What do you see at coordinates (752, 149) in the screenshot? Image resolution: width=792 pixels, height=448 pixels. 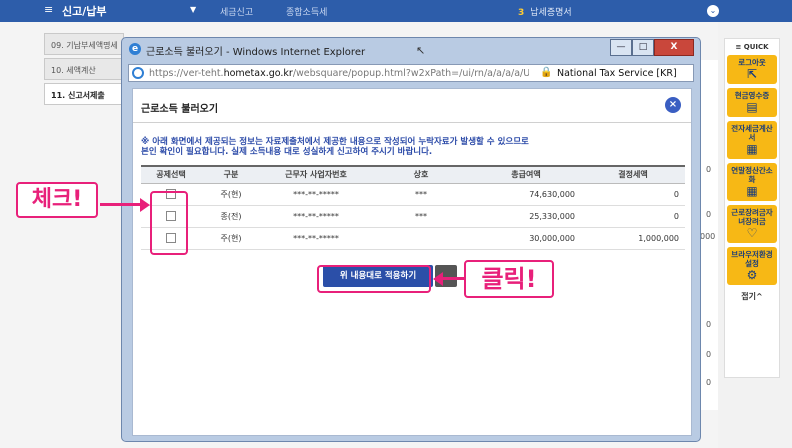 I see `invoice-icon: ▦` at bounding box center [752, 149].